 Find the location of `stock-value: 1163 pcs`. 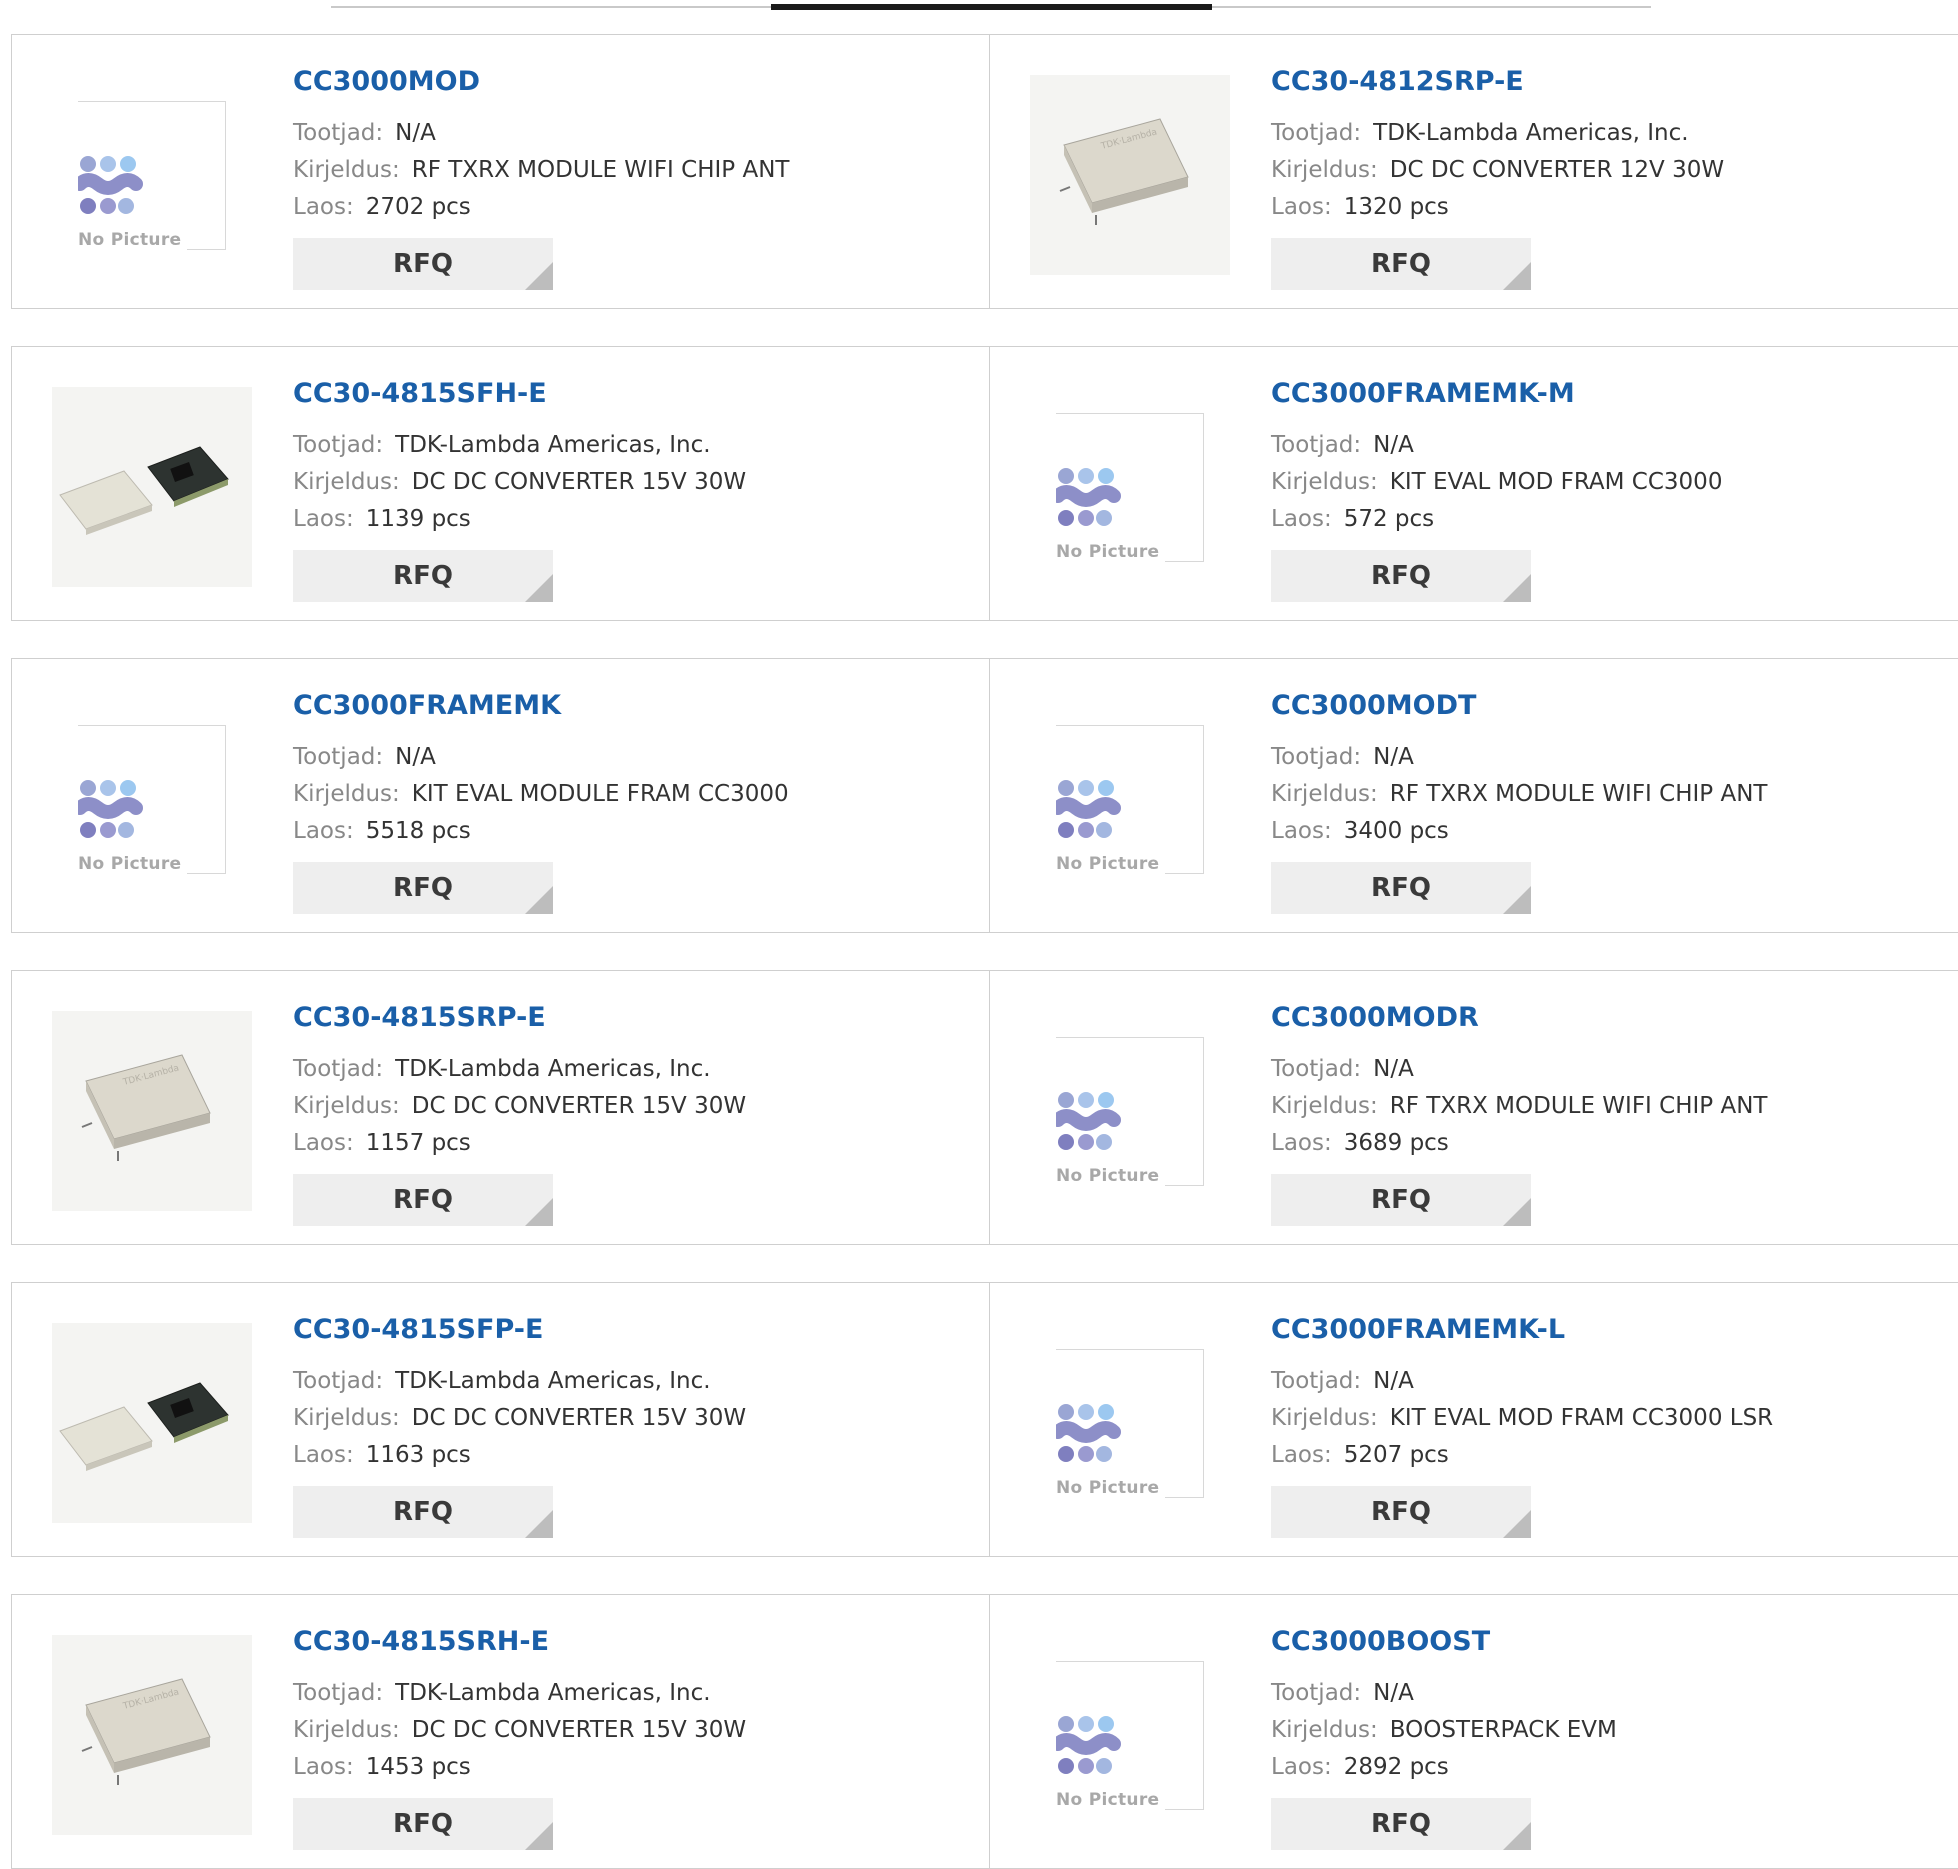

stock-value: 1163 pcs is located at coordinates (418, 1455).